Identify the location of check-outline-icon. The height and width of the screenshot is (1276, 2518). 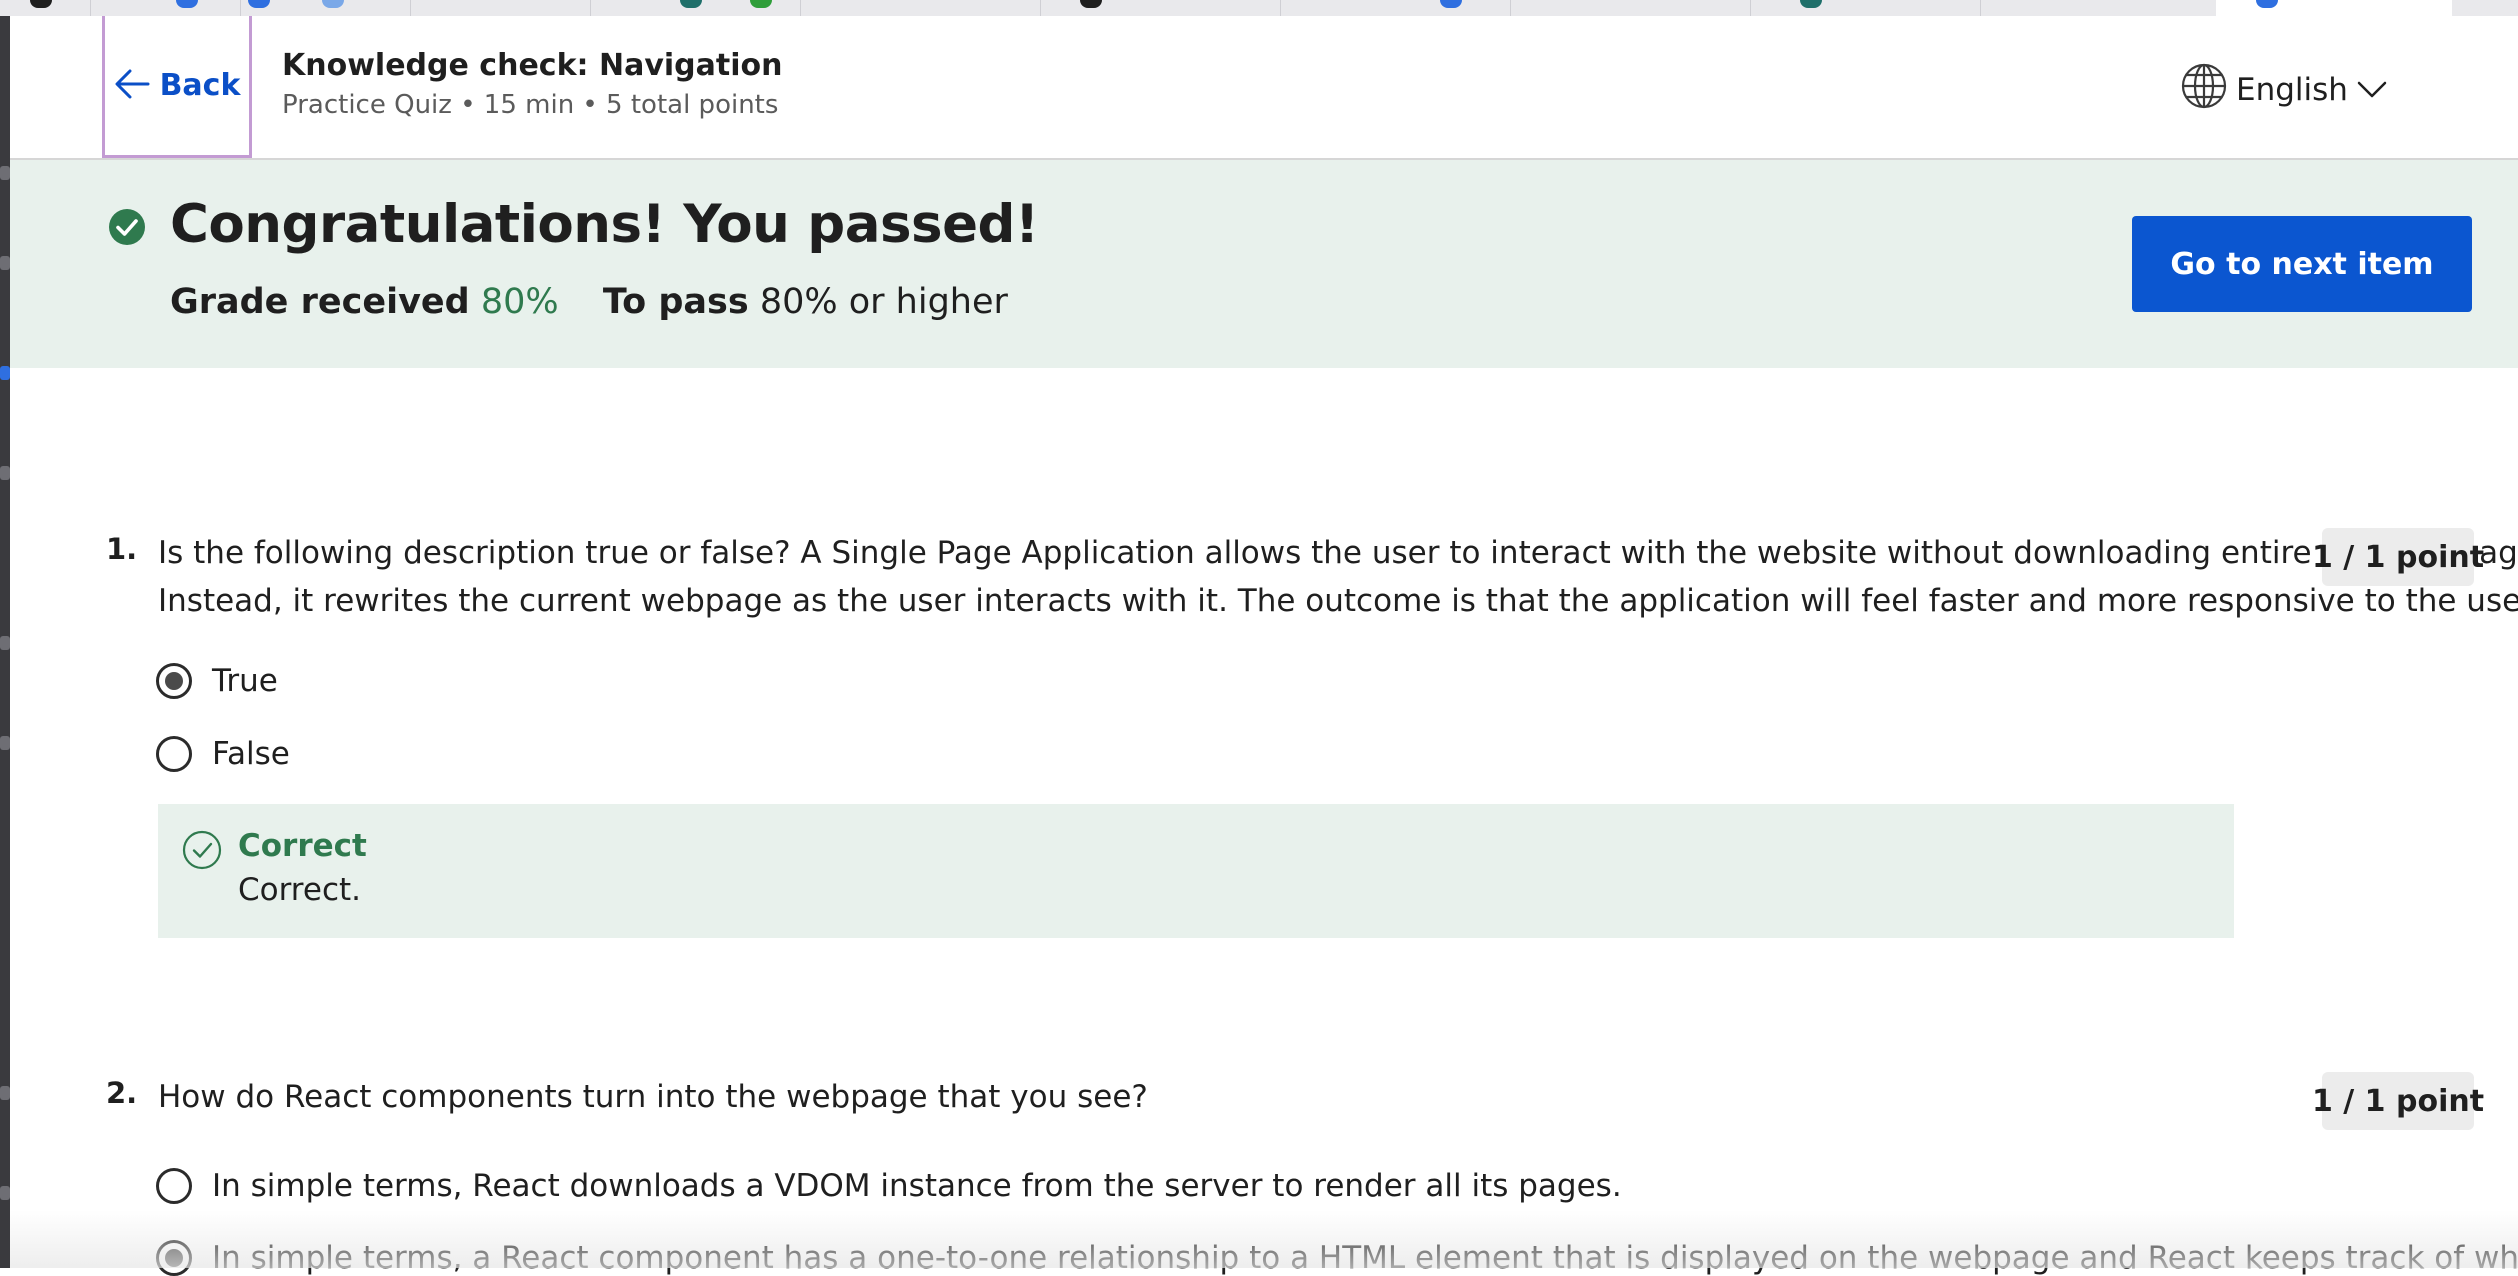
(202, 852).